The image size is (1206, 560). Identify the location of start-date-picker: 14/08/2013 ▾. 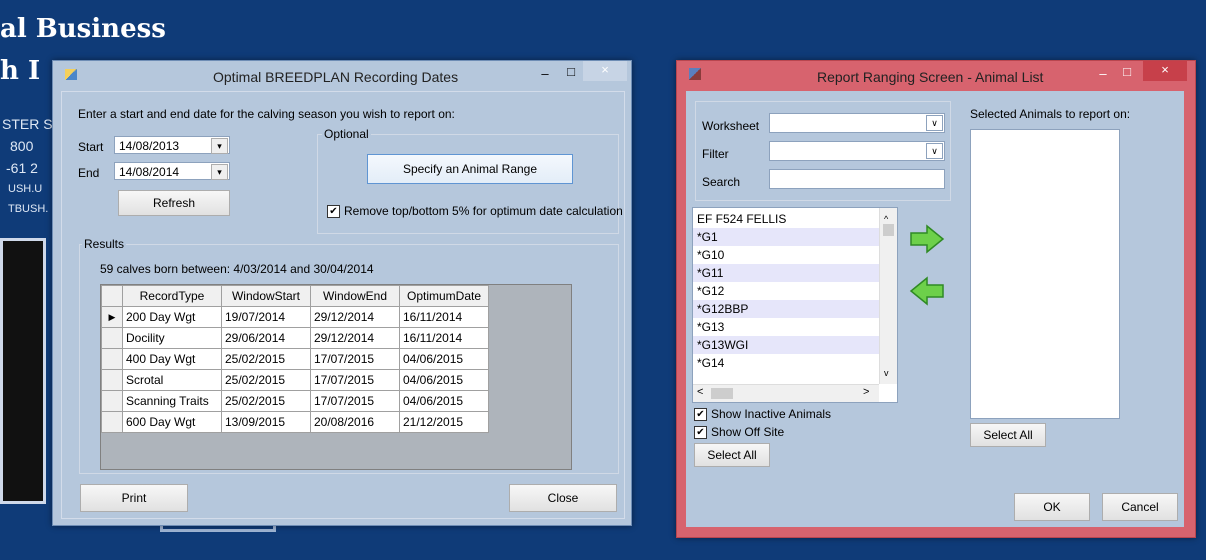
(172, 145).